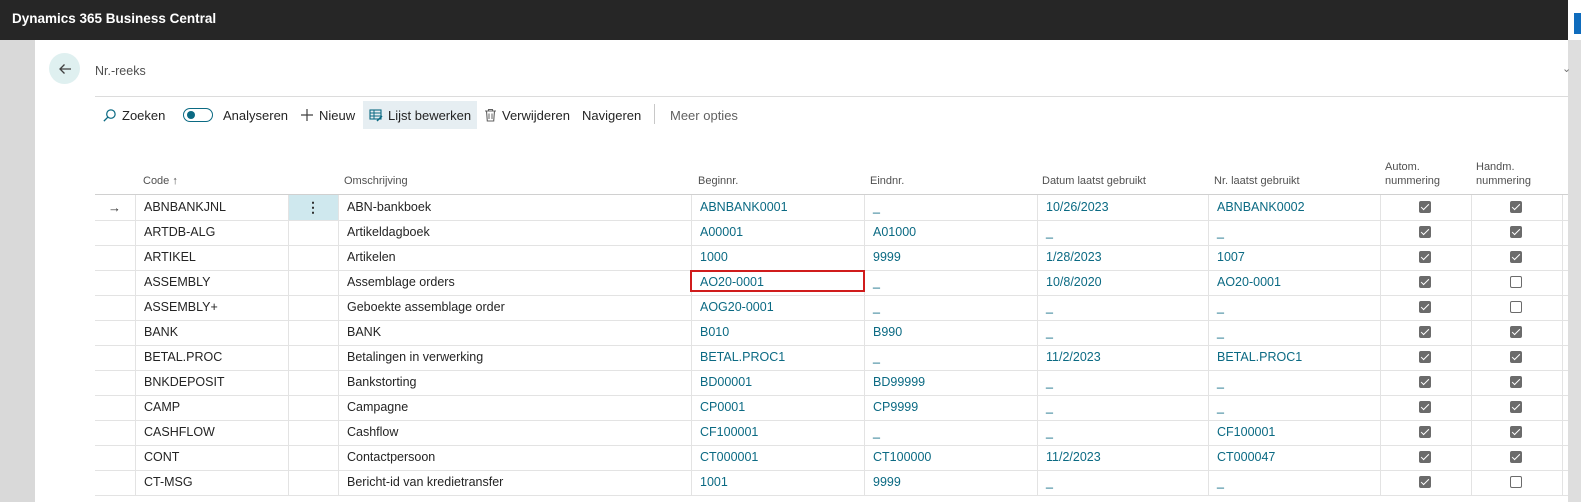 The height and width of the screenshot is (502, 1581). I want to click on cell-ending-no: CP9999, so click(950, 407).